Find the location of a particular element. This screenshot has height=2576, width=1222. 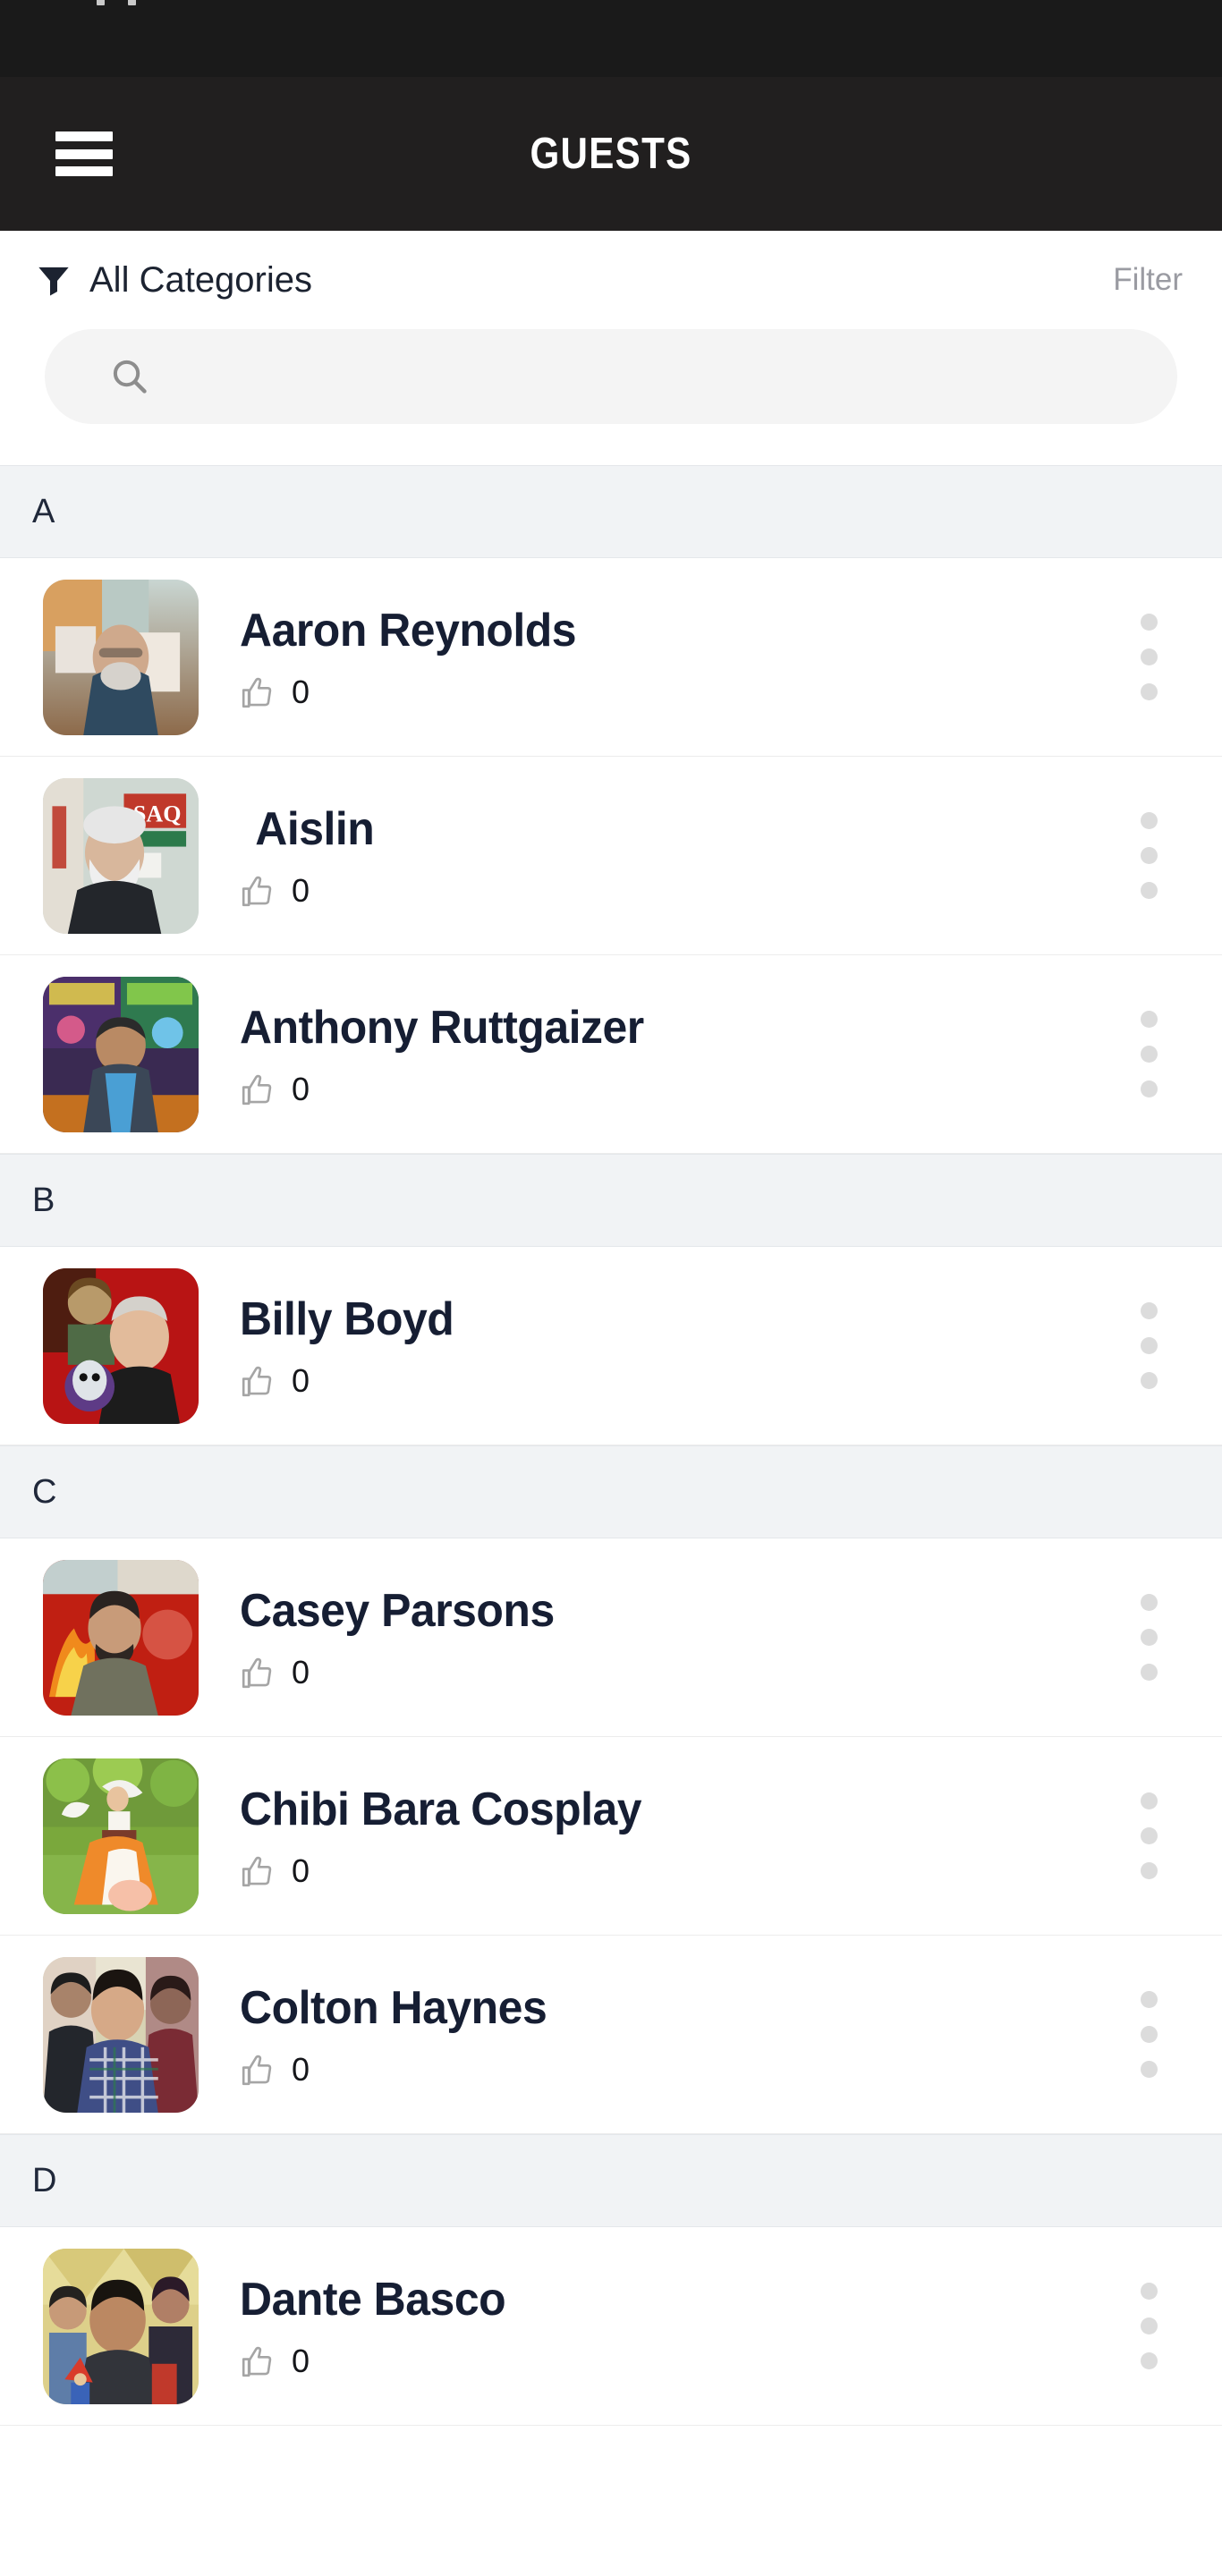

guest-row: Anthony Ruttgaizer 0 is located at coordinates (611, 1054).